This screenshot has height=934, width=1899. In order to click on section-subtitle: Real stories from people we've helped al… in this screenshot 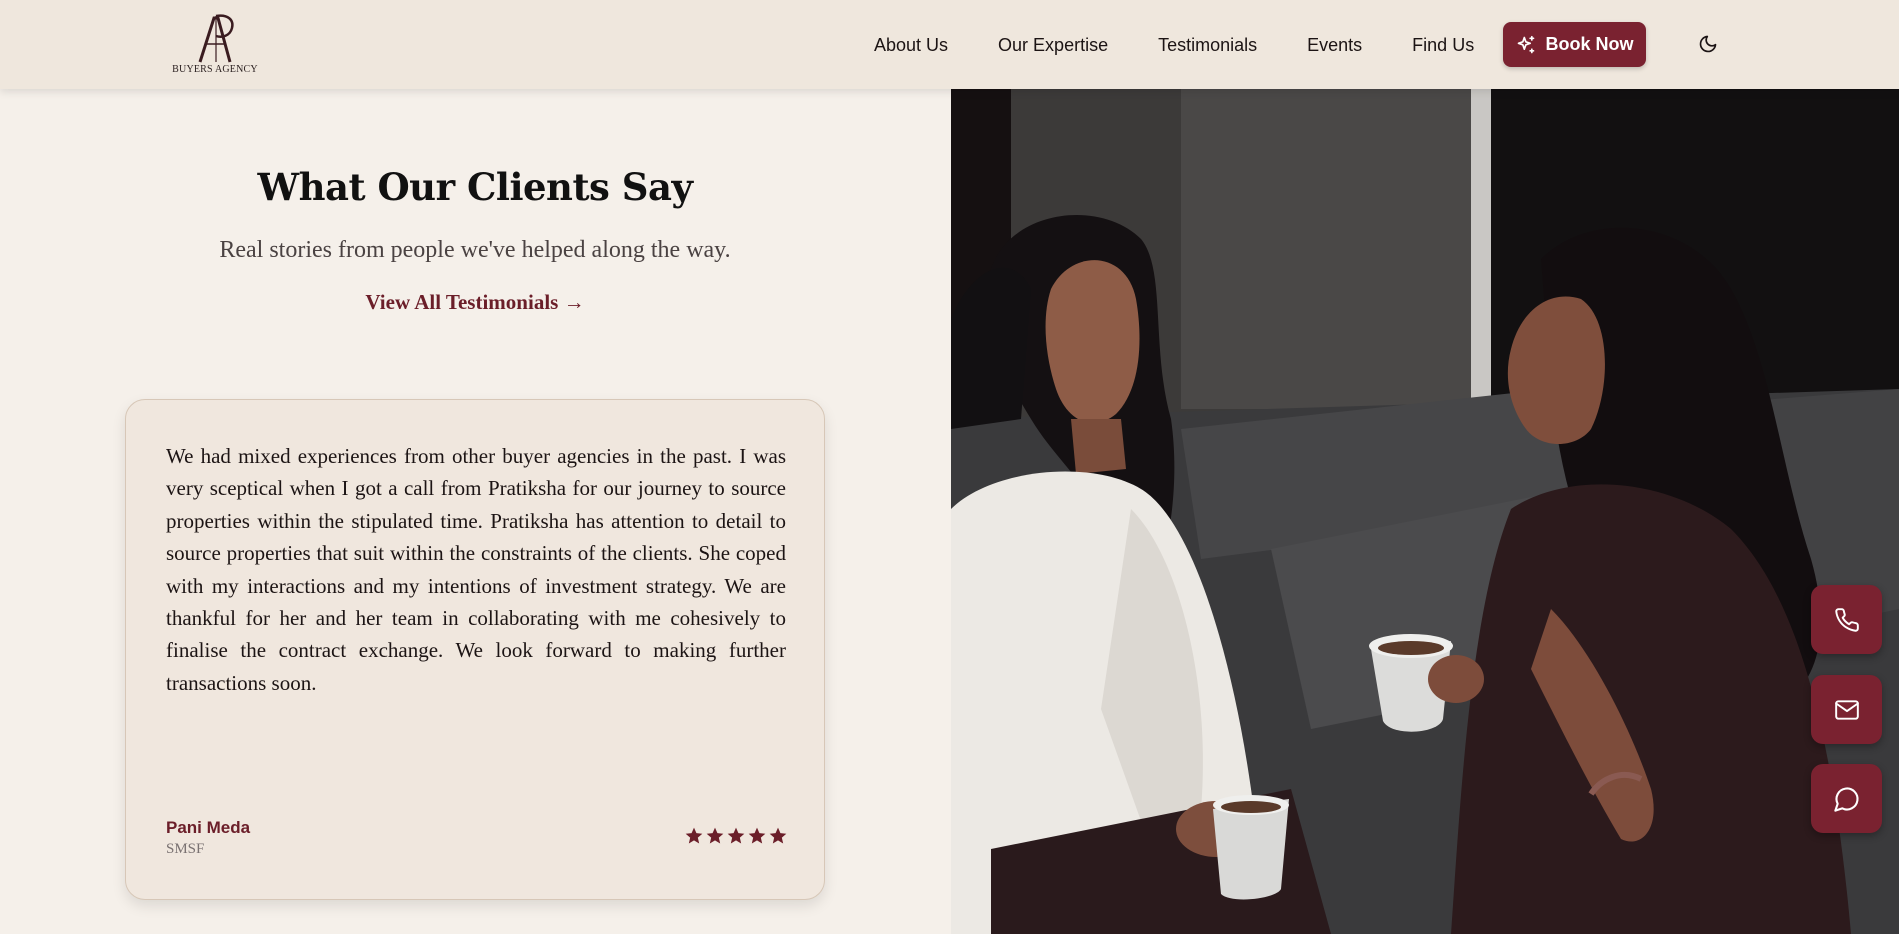, I will do `click(475, 250)`.